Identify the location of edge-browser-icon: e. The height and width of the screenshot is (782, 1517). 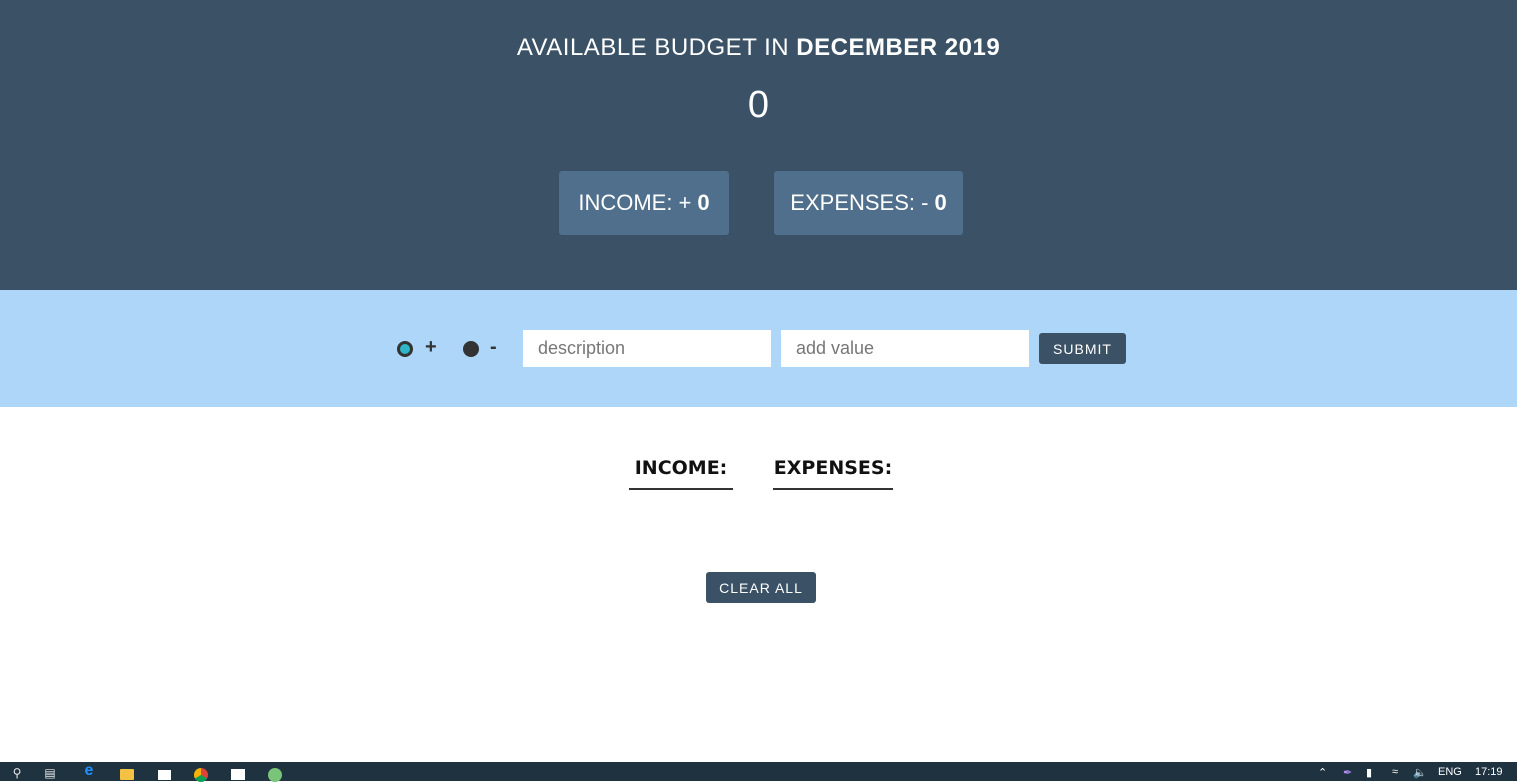
(89, 771).